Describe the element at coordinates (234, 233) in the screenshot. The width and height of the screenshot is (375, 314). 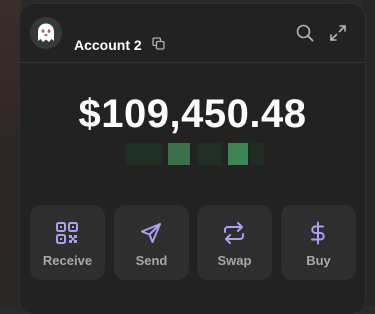
I see `swap-icon` at that location.